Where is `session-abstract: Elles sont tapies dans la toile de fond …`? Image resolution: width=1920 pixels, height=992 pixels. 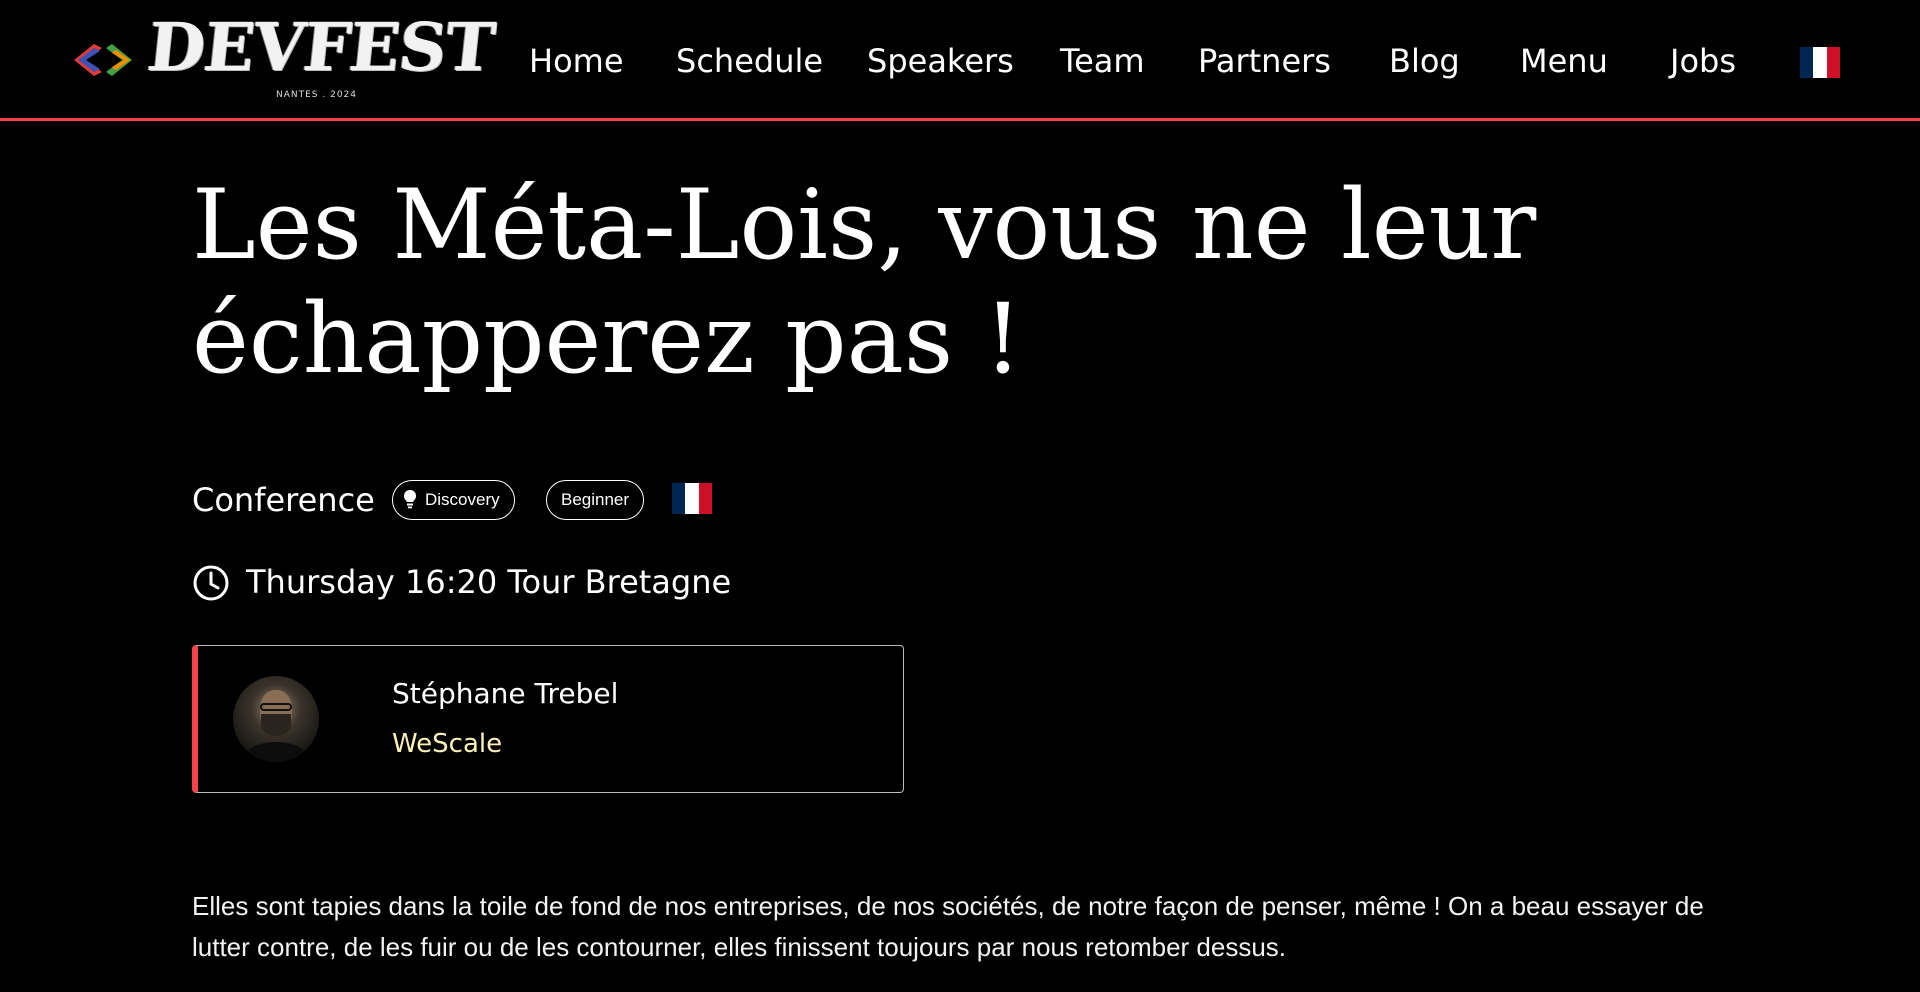 session-abstract: Elles sont tapies dans la toile de fond … is located at coordinates (948, 926).